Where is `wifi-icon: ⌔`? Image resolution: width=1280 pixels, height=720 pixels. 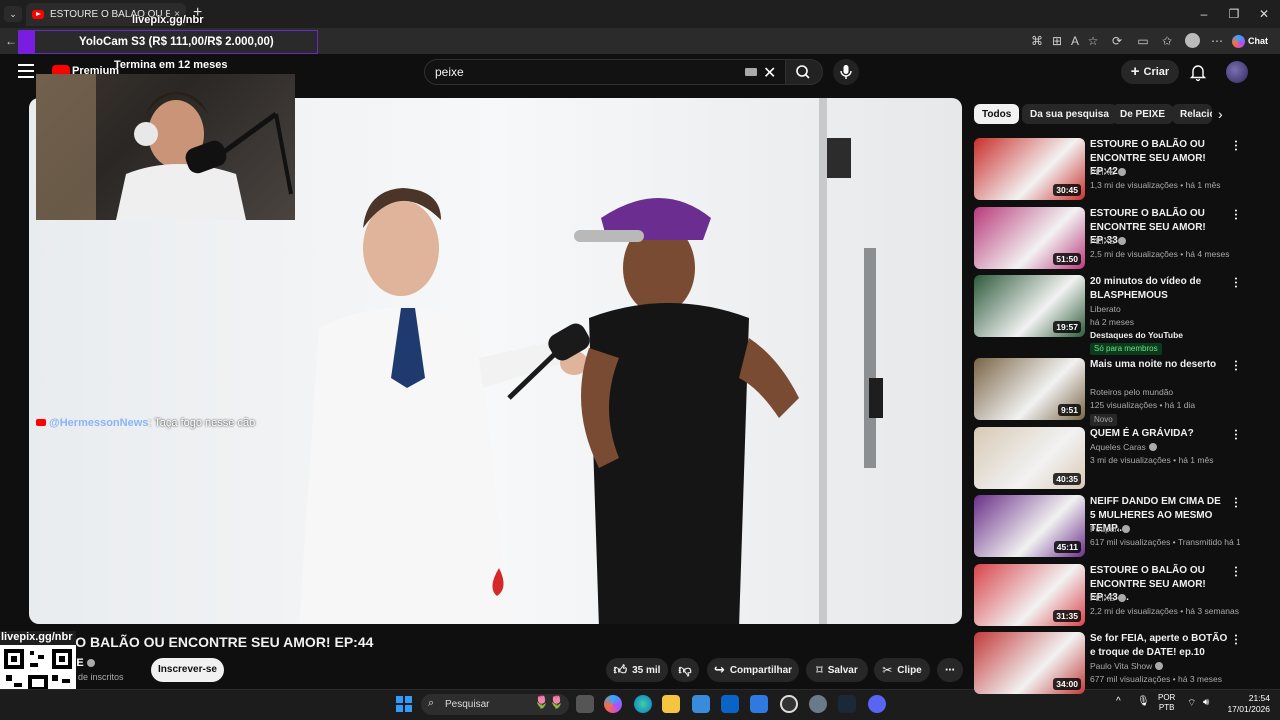 wifi-icon: ⌔ is located at coordinates (1191, 703).